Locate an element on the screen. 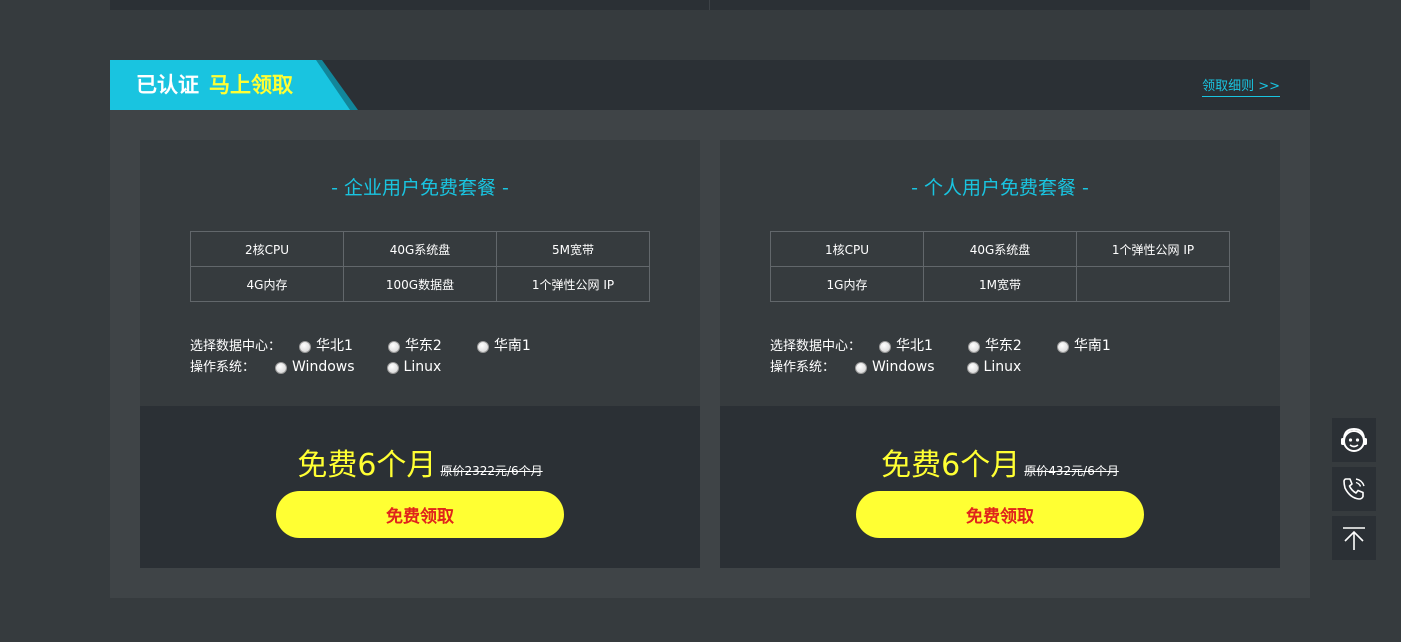  spec-cell: 1M宽带 is located at coordinates (1000, 284).